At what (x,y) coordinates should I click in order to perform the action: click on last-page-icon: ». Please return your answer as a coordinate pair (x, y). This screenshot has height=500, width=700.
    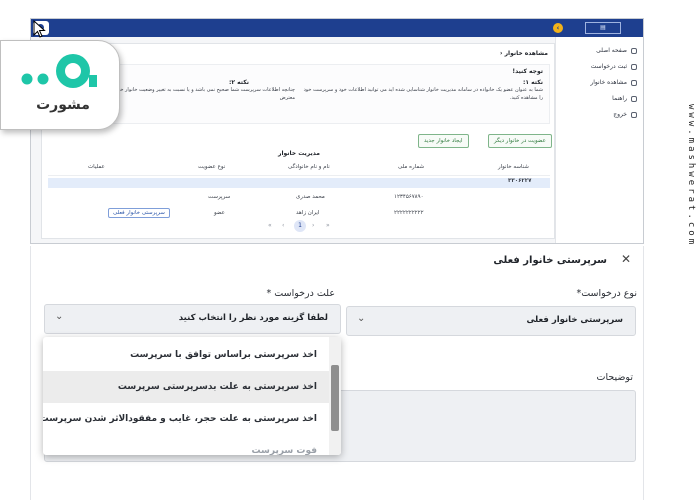
    Looking at the image, I should click on (328, 225).